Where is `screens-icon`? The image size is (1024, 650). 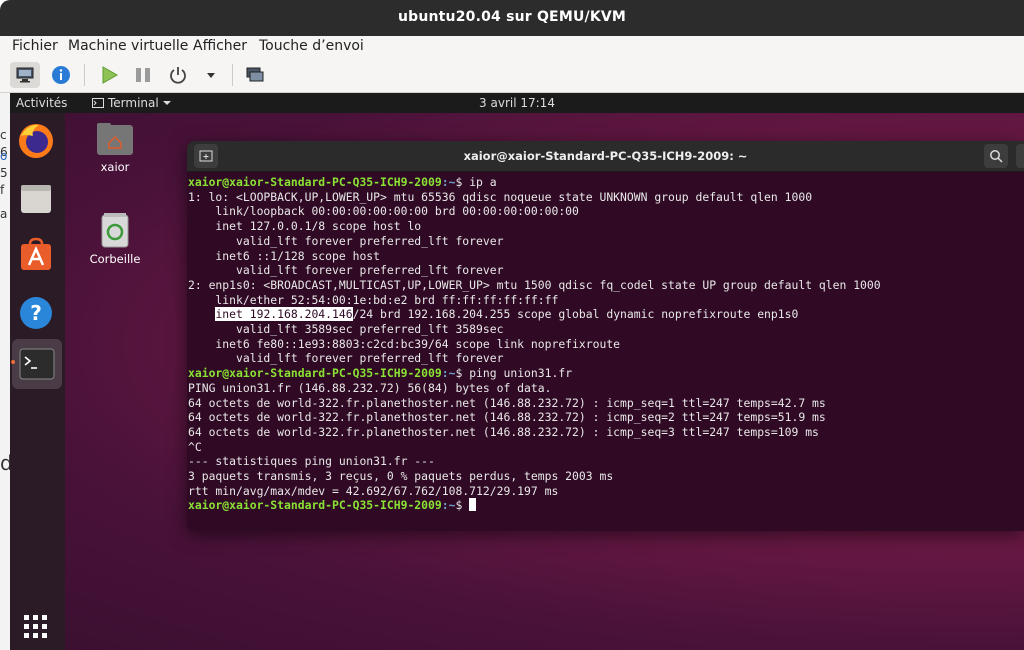 screens-icon is located at coordinates (255, 75).